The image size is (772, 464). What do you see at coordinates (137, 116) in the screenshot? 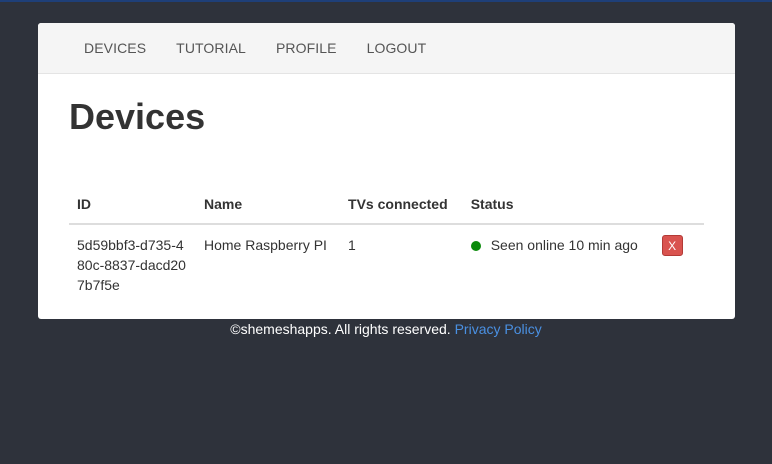
I see `page-title: Devices` at bounding box center [137, 116].